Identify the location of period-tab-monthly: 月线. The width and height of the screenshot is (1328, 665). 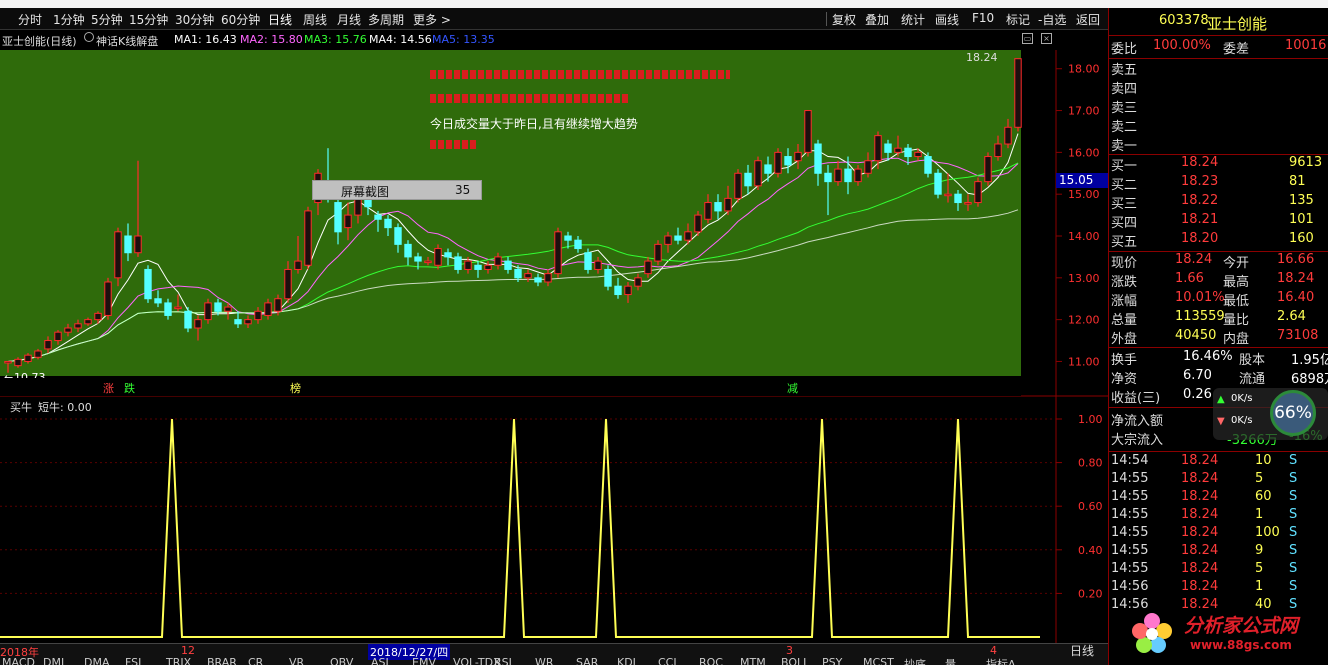
(349, 19).